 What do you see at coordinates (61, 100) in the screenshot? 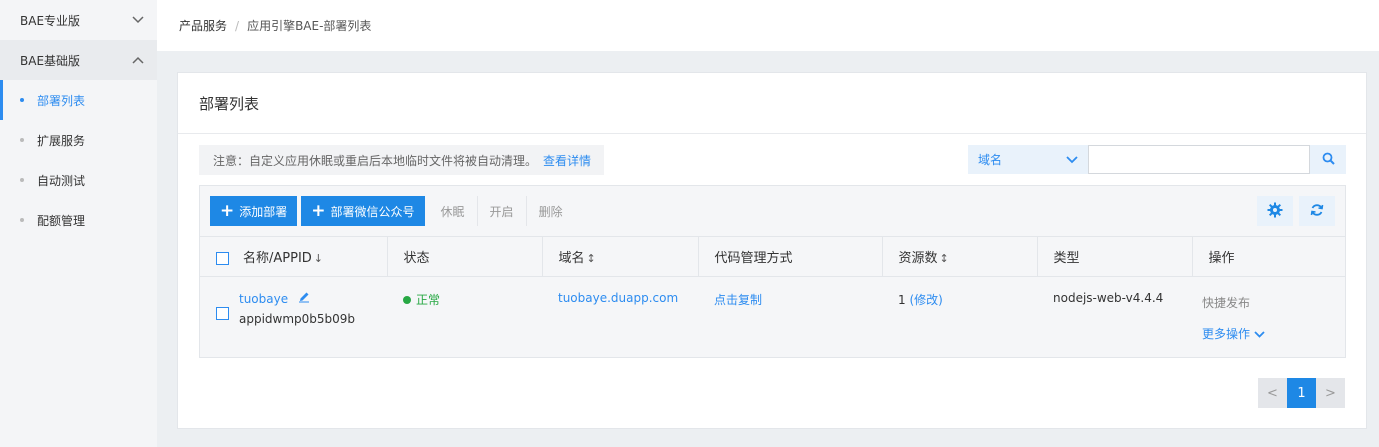
I see `sidebar-item-label: 部署列表` at bounding box center [61, 100].